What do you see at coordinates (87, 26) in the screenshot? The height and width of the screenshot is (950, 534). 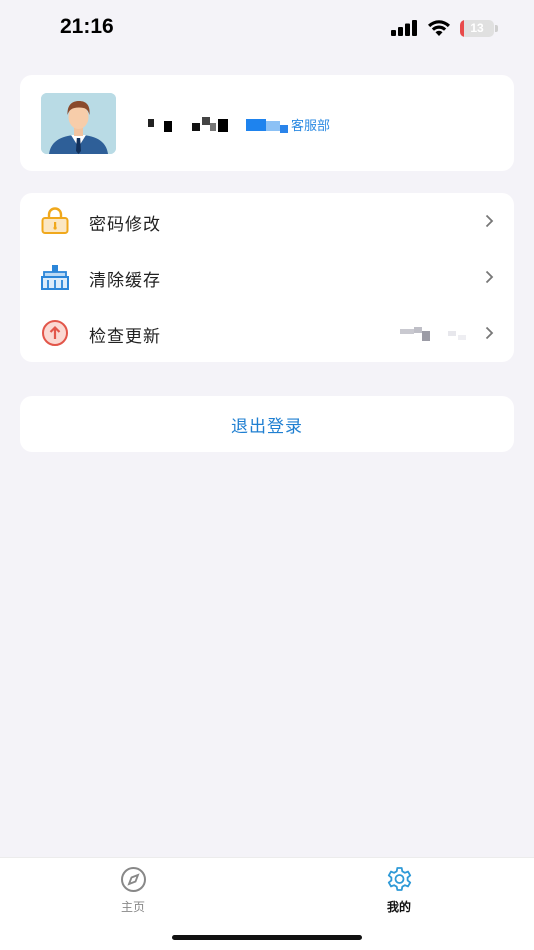 I see `status-time: 21:16` at bounding box center [87, 26].